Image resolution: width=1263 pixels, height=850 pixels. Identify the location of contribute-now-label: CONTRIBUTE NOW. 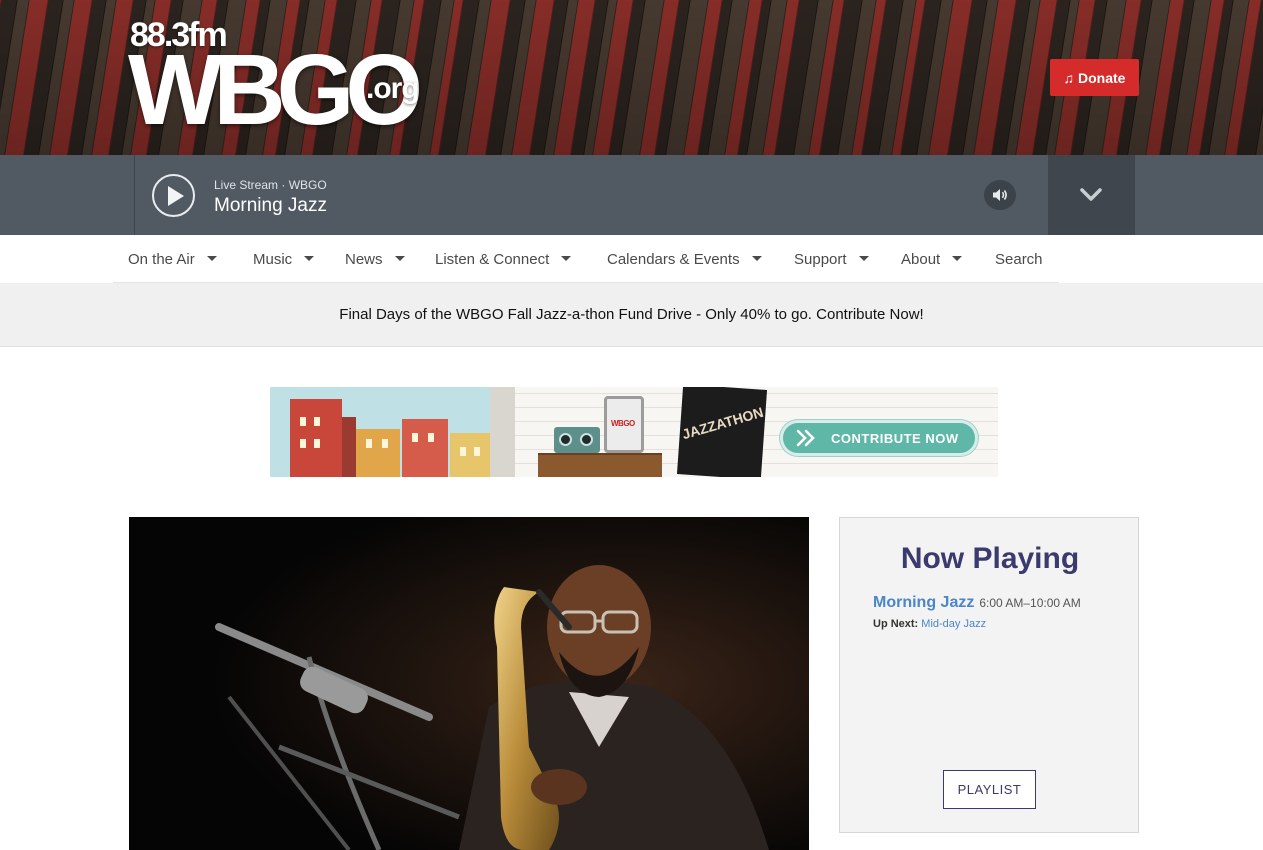
(895, 438).